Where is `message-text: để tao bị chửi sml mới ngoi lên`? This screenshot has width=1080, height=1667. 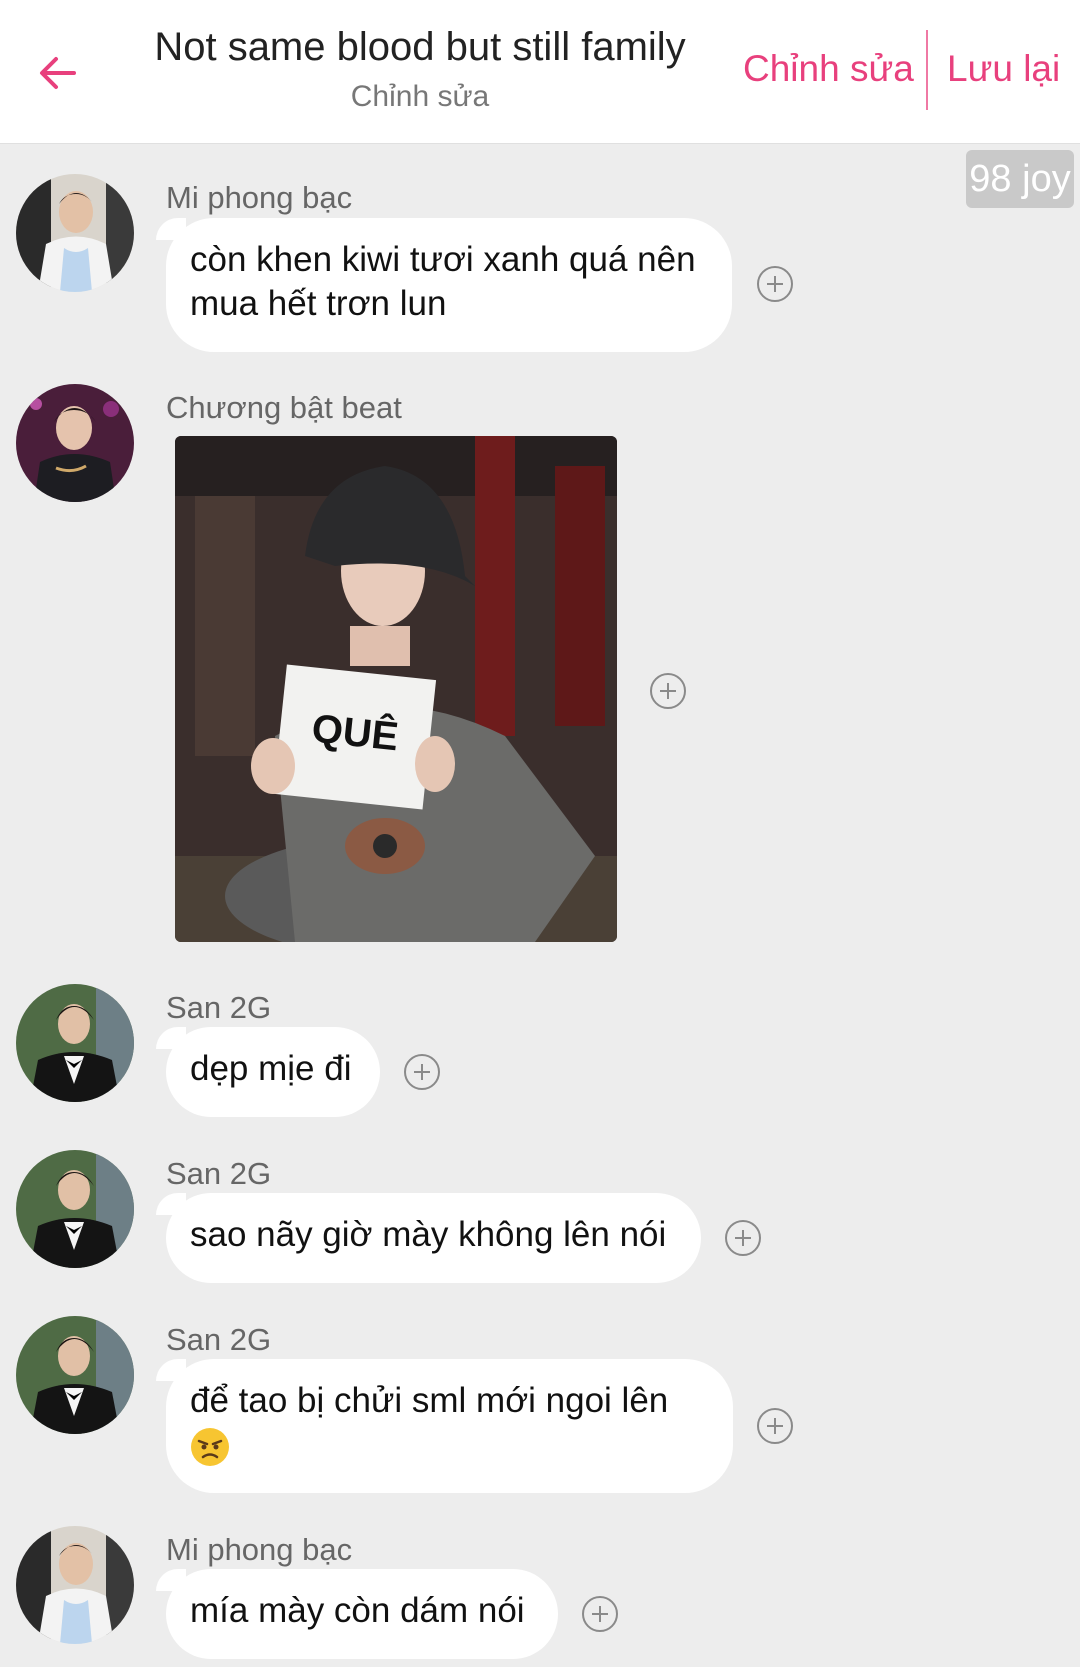
message-text: để tao bị chửi sml mới ngoi lên is located at coordinates (429, 1400).